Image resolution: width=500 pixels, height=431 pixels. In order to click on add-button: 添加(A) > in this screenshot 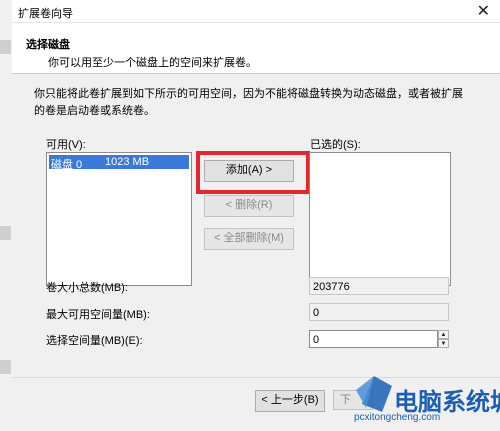, I will do `click(249, 171)`.